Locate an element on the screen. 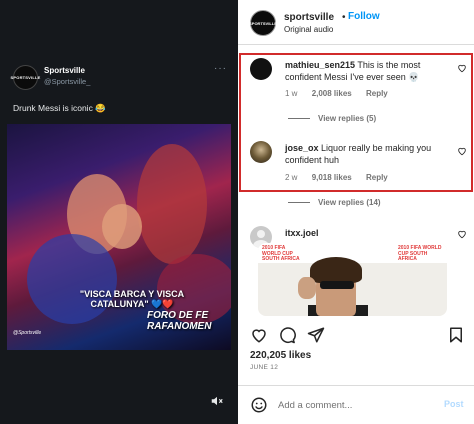  tweet-avatar-logo: SPORTSVILLE is located at coordinates (25, 77).